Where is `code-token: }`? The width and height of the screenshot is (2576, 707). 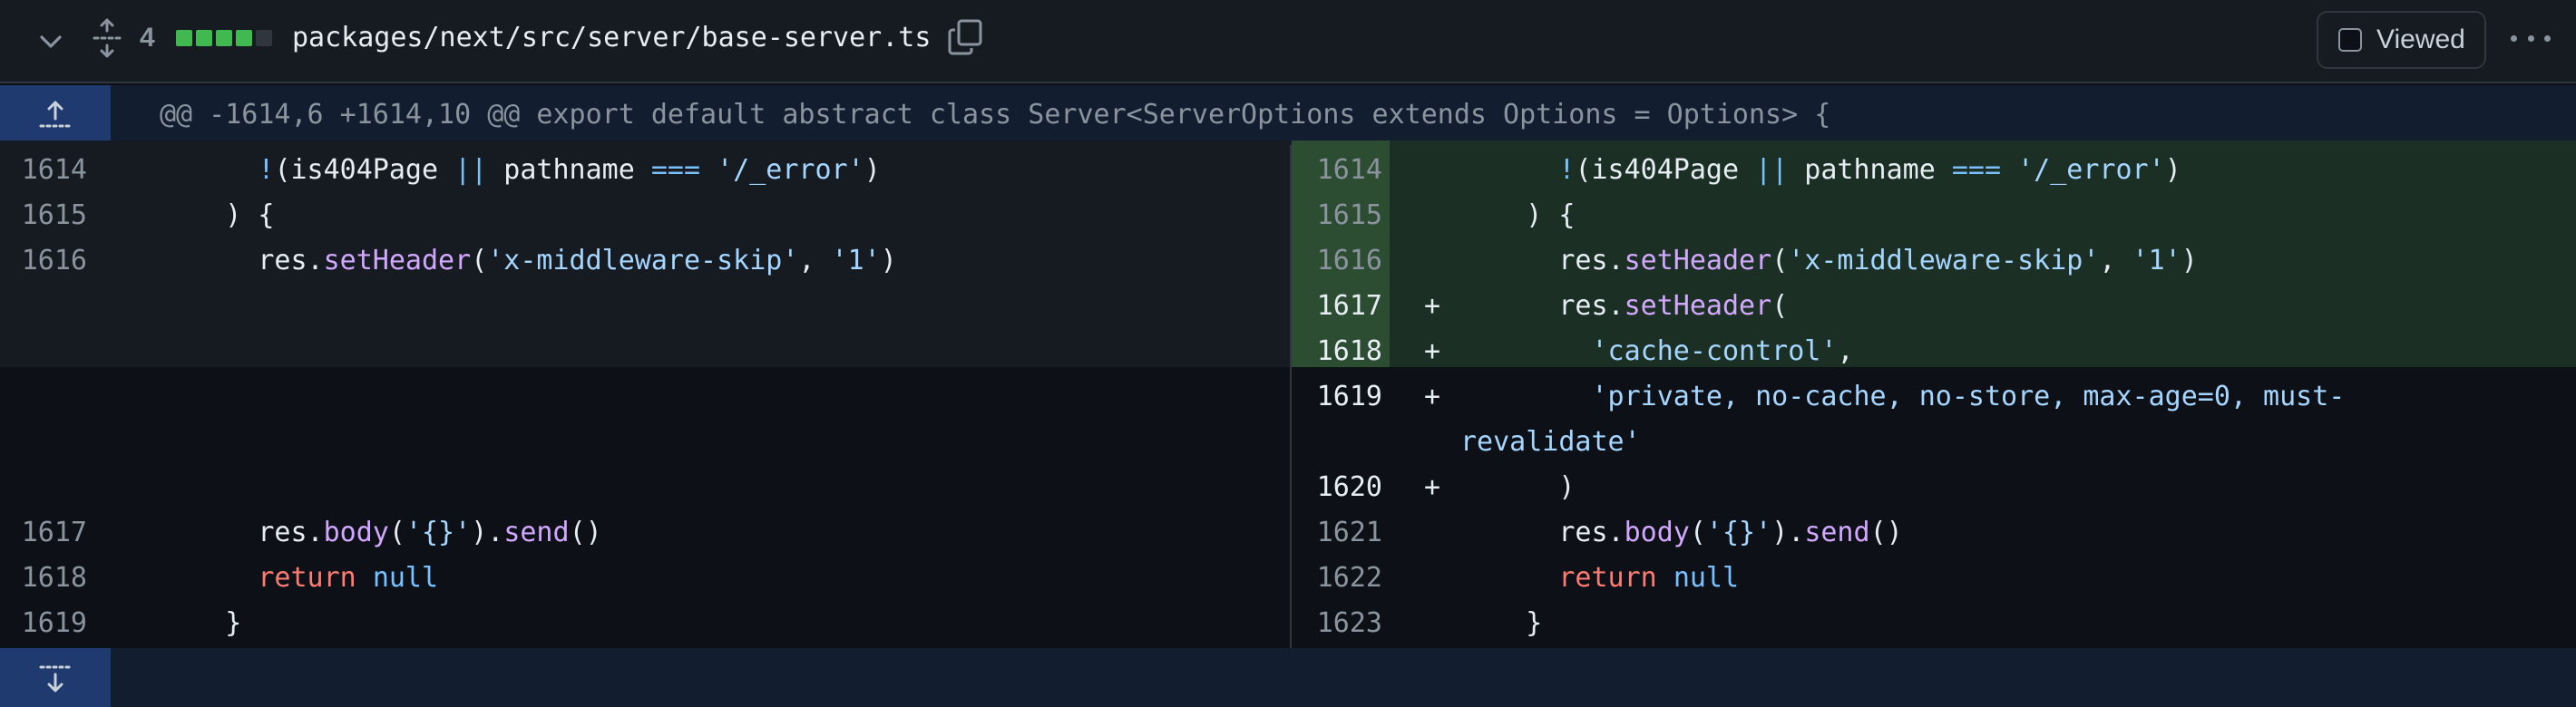 code-token: } is located at coordinates (1501, 623).